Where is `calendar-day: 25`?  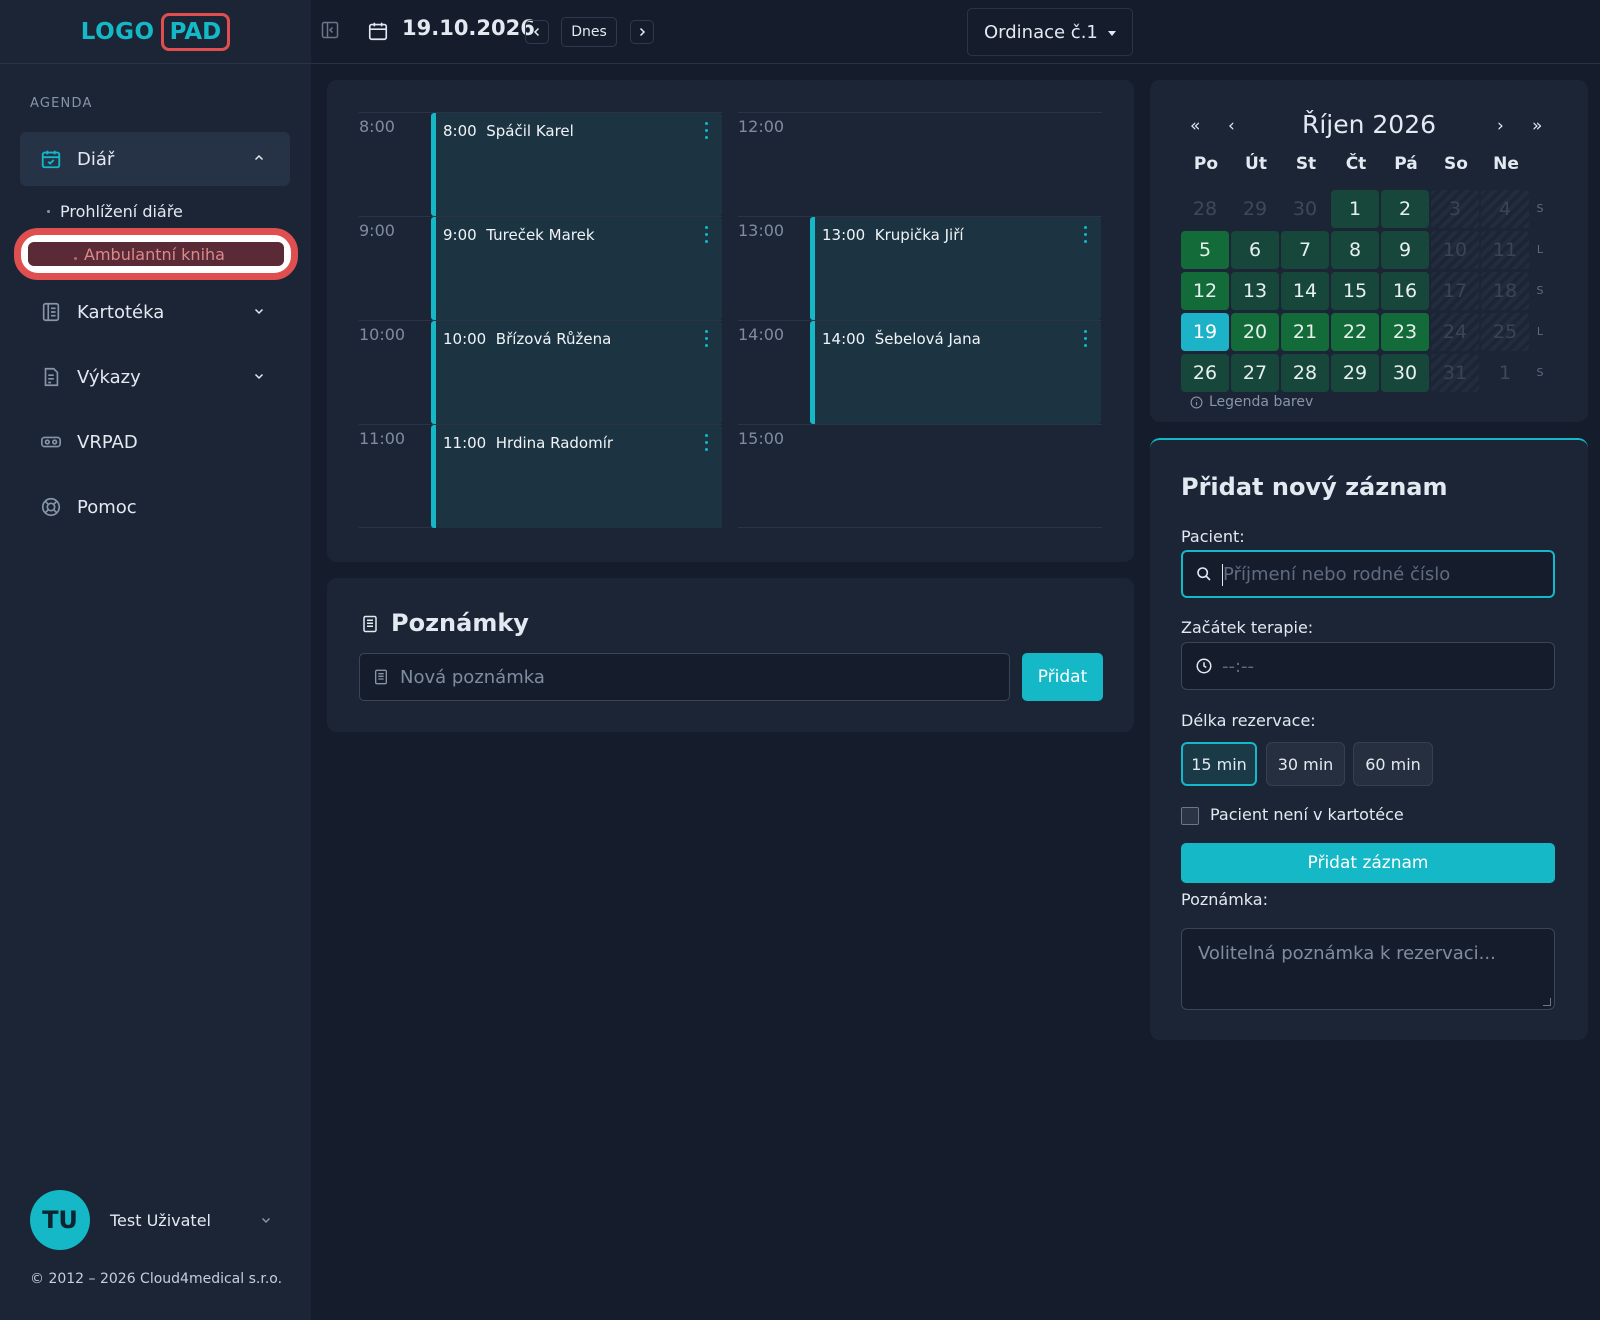 calendar-day: 25 is located at coordinates (1505, 332).